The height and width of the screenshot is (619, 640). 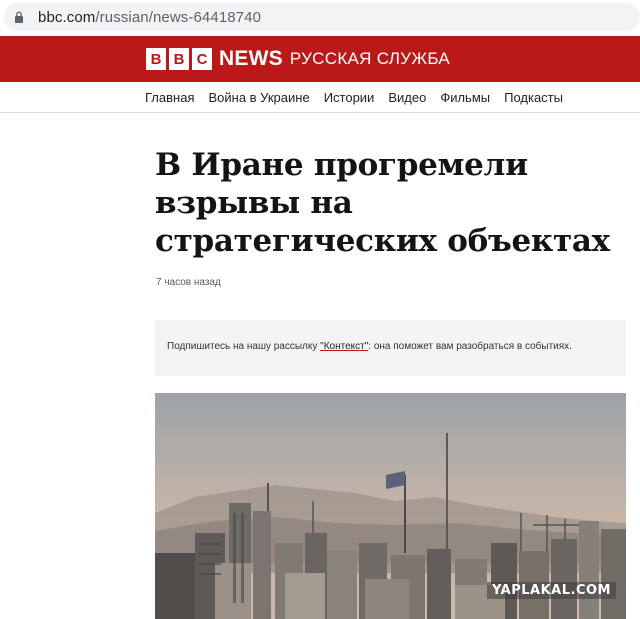 I want to click on nav-item-video: Видео, so click(x=407, y=97).